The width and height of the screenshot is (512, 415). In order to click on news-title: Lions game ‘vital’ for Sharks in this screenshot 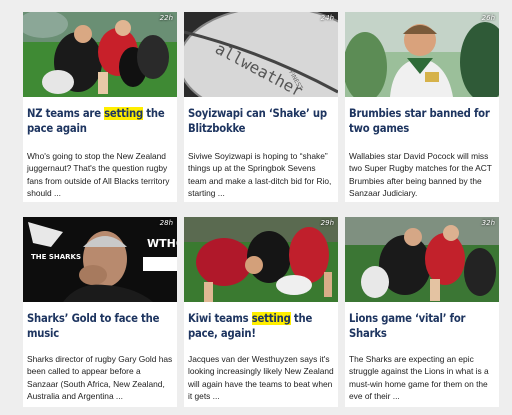, I will do `click(422, 326)`.